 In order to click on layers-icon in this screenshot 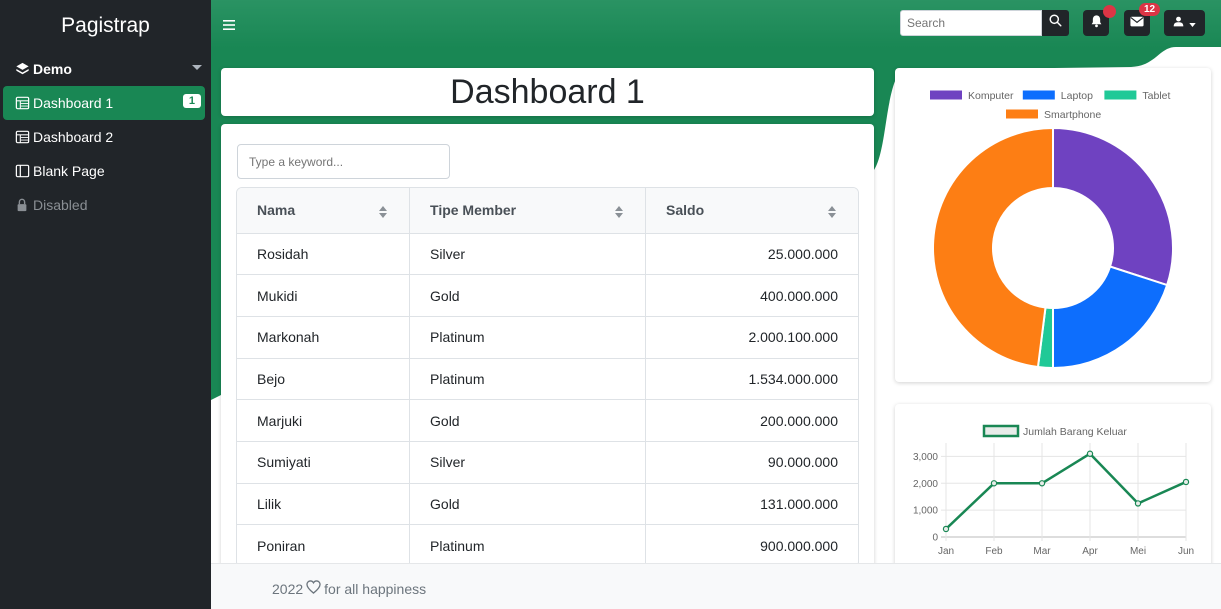, I will do `click(22, 69)`.